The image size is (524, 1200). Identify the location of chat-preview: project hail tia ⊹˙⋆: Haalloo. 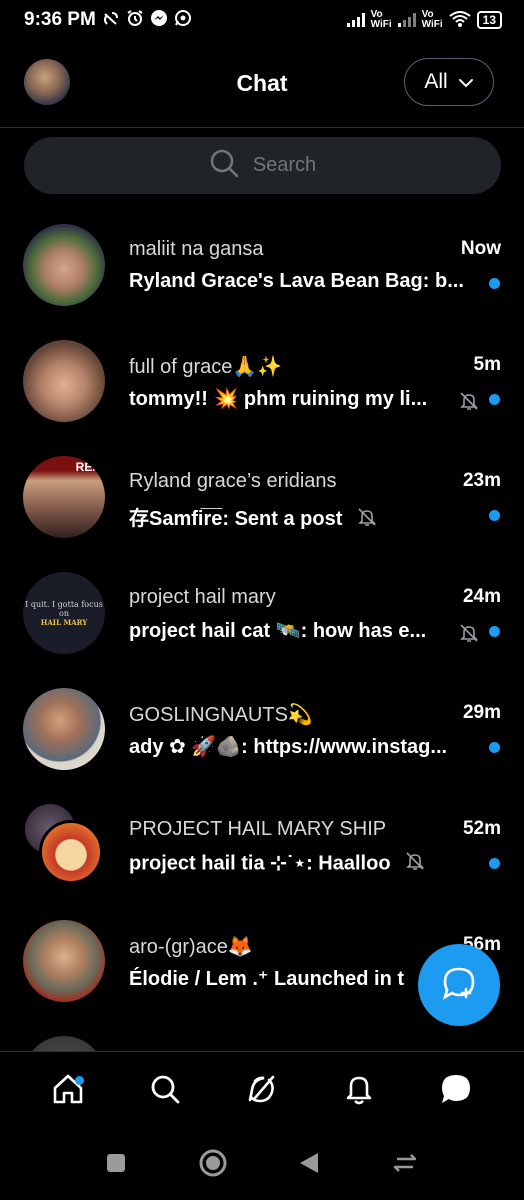
(277, 864).